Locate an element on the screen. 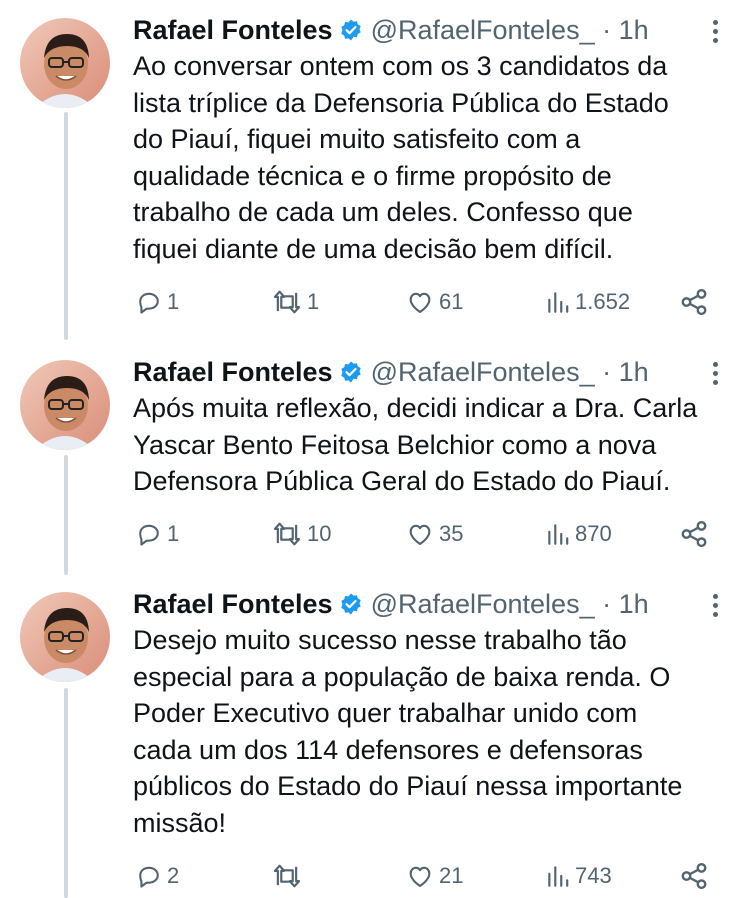 Image resolution: width=750 pixels, height=898 pixels. repost-button: 10 is located at coordinates (301, 534).